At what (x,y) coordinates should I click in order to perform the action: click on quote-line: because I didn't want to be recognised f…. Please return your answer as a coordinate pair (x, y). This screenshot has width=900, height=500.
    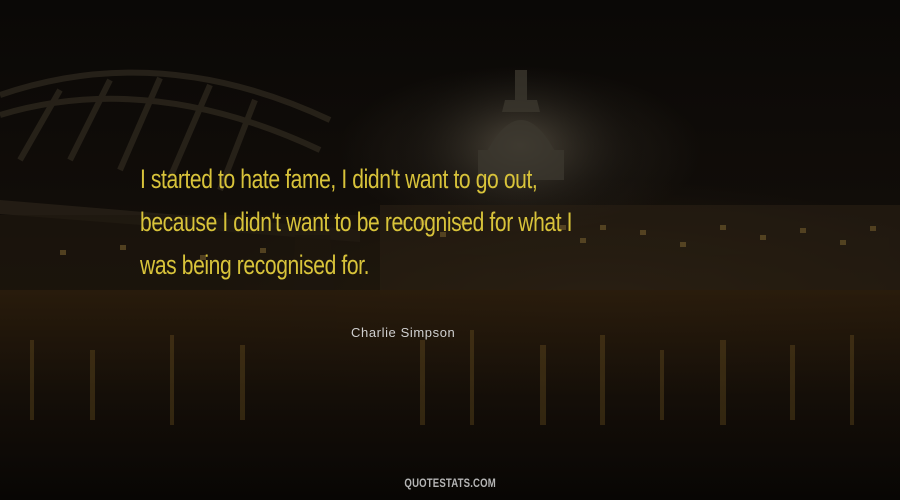
    Looking at the image, I should click on (356, 222).